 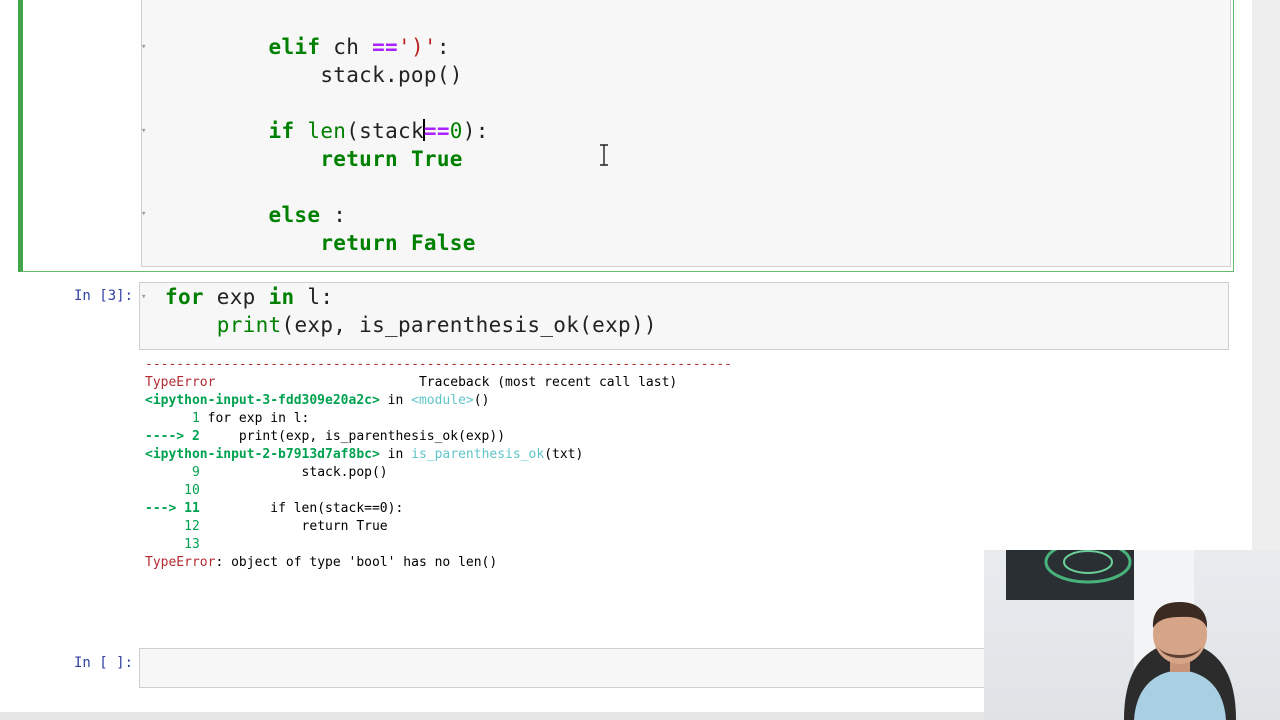 I want to click on frame-file: <ipython-input-3-fdd309e20a2c>, so click(x=262, y=400).